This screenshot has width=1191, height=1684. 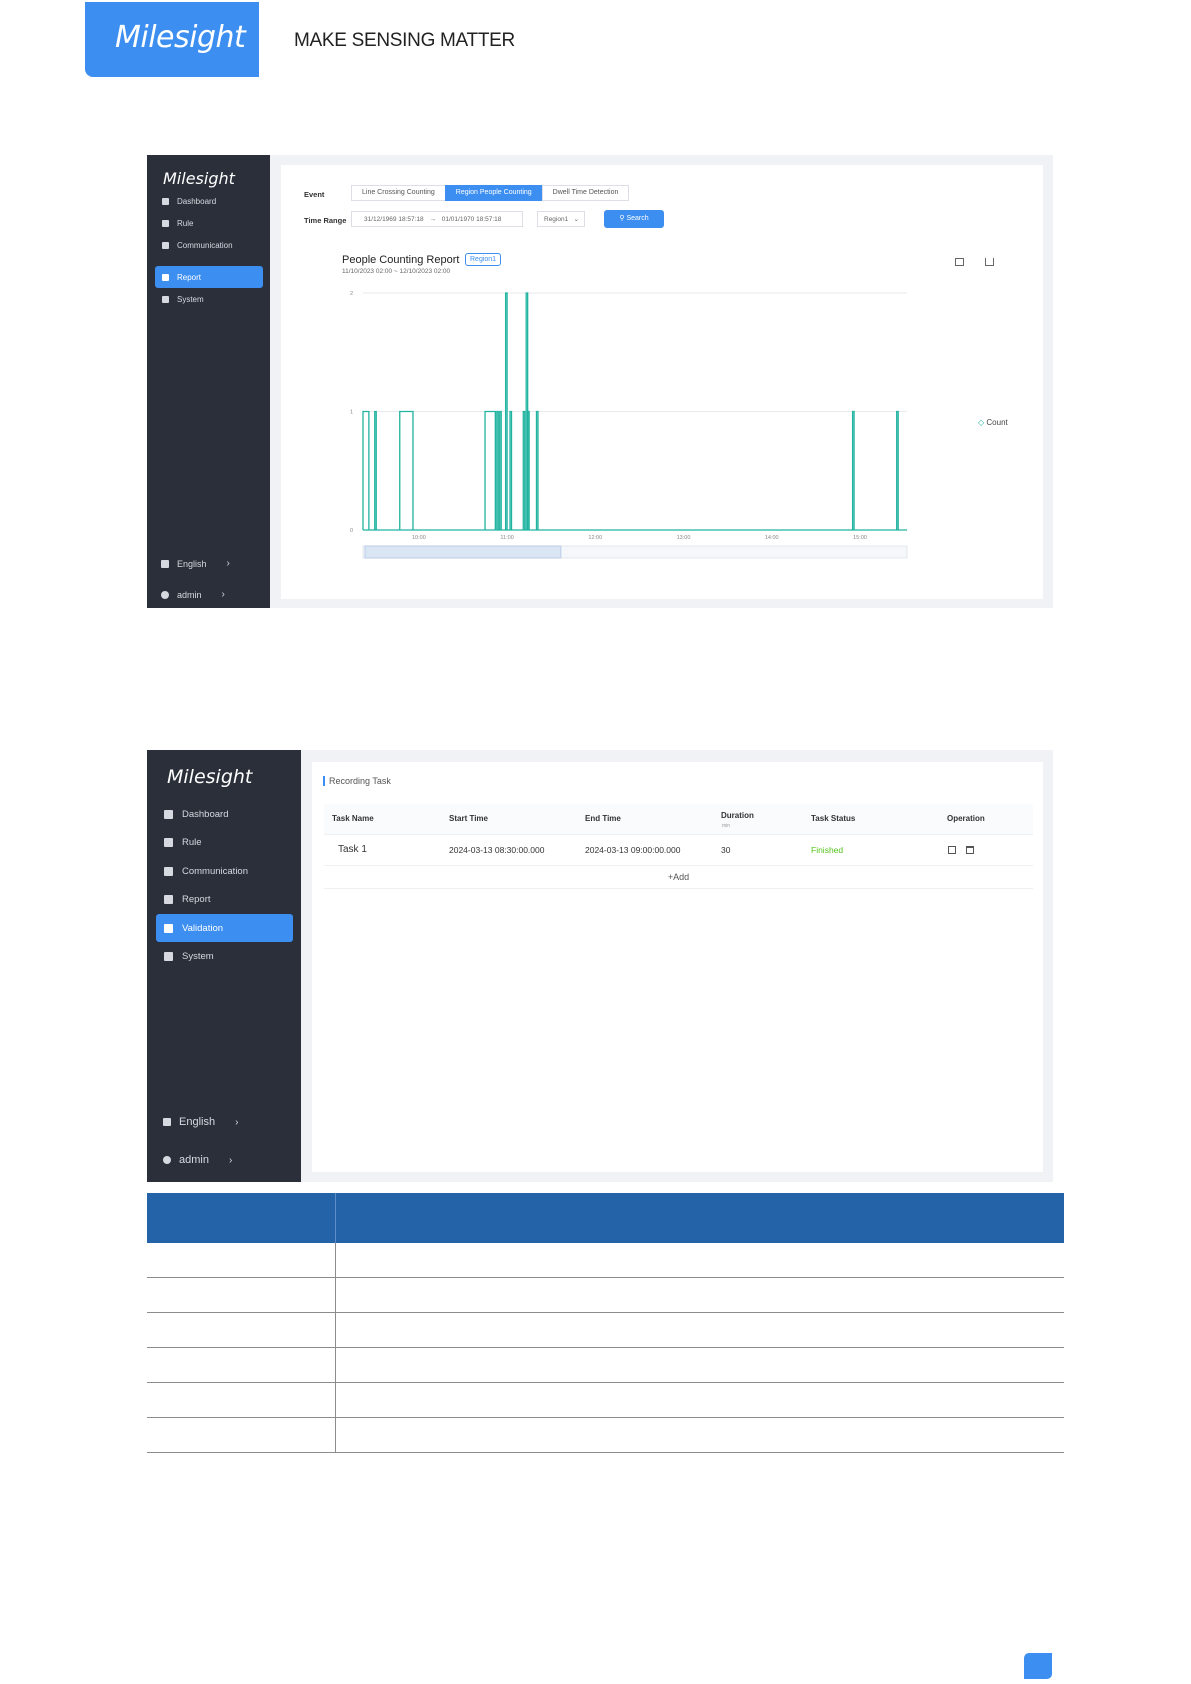 What do you see at coordinates (678, 877) in the screenshot?
I see `add-task-button: +Add` at bounding box center [678, 877].